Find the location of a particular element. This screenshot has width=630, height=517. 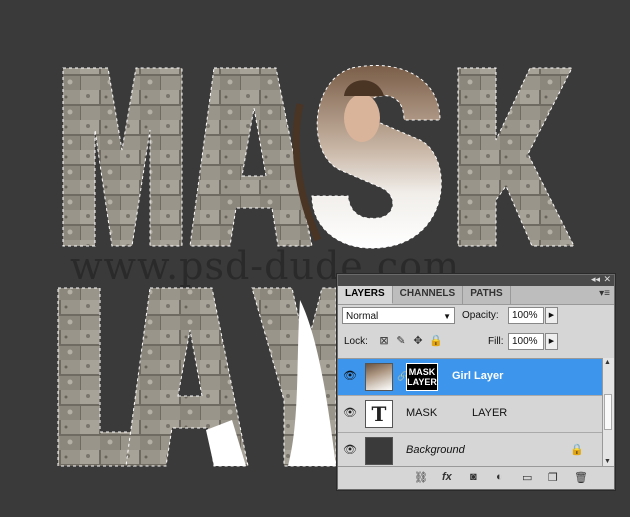

chevron-down-icon: ▼ is located at coordinates (447, 316).